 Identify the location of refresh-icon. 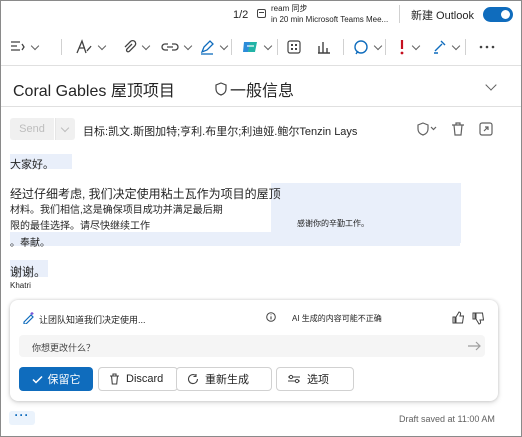
(193, 379).